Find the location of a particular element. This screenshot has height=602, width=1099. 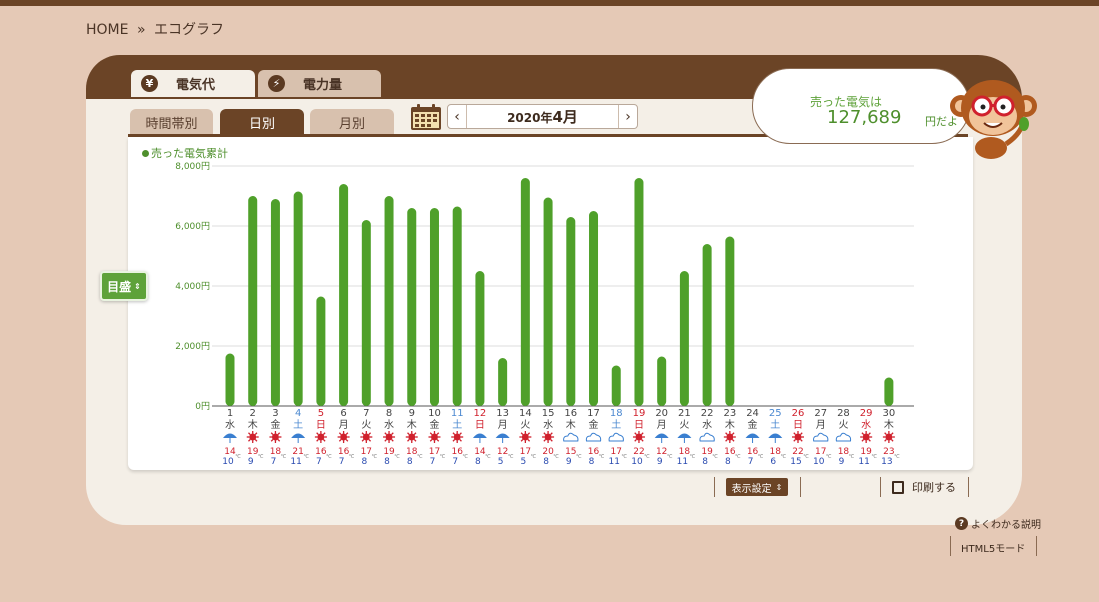

print-label: 印刷する is located at coordinates (934, 487).